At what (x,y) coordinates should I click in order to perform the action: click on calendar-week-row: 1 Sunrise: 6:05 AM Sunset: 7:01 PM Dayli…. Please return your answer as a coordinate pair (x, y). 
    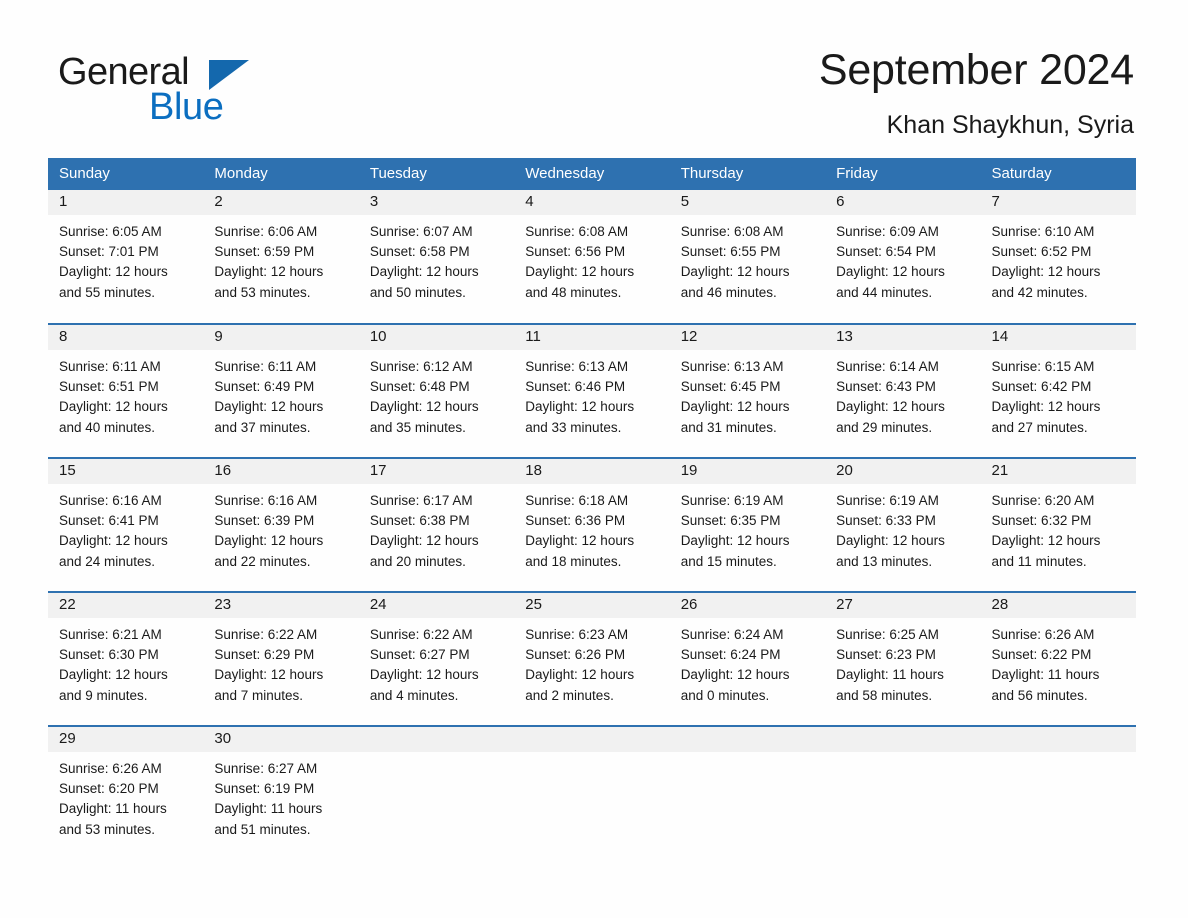
    Looking at the image, I should click on (592, 257).